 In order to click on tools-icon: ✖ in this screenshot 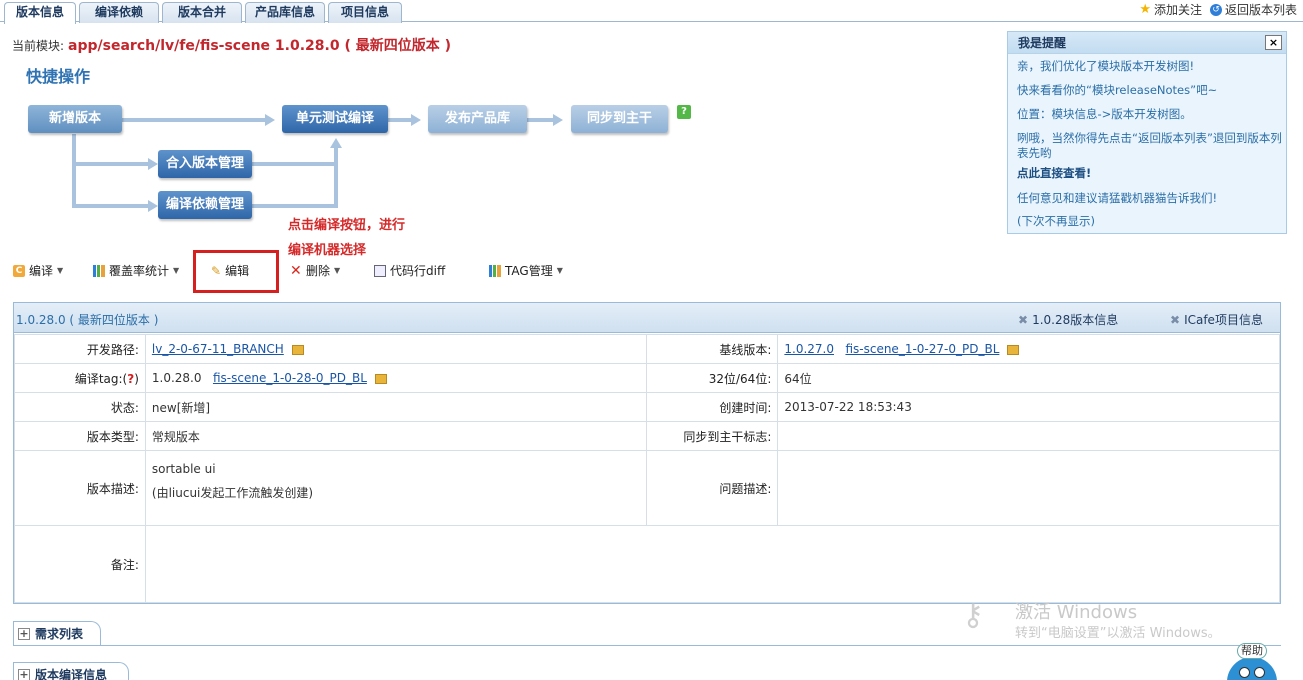, I will do `click(1175, 319)`.